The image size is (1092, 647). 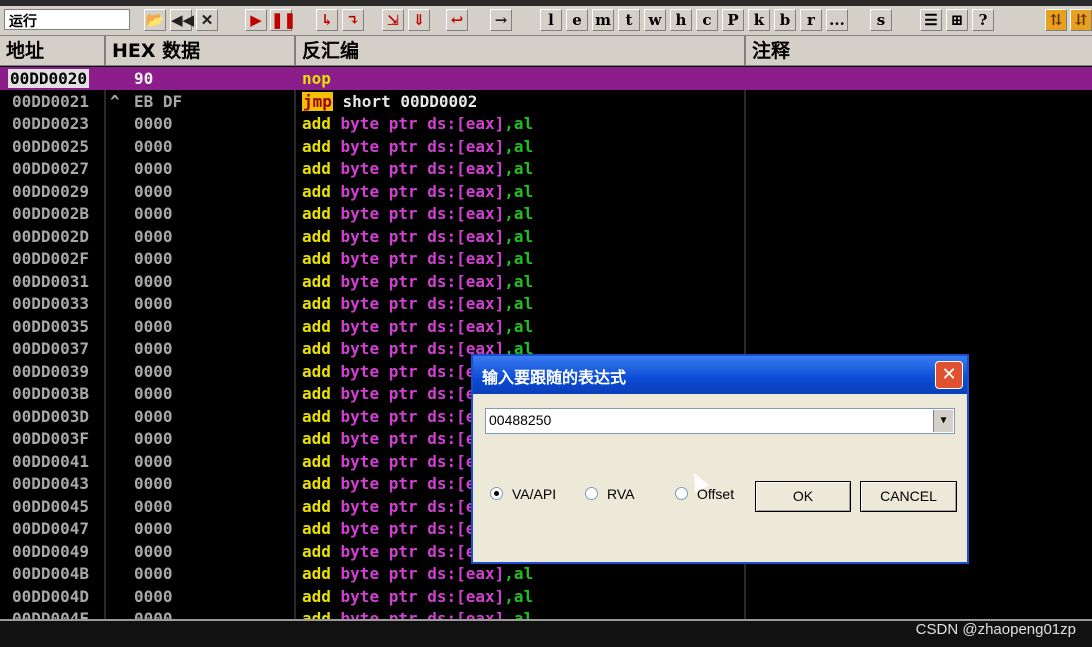 What do you see at coordinates (546, 78) in the screenshot?
I see `selected-row: 00DD0020 90 nop` at bounding box center [546, 78].